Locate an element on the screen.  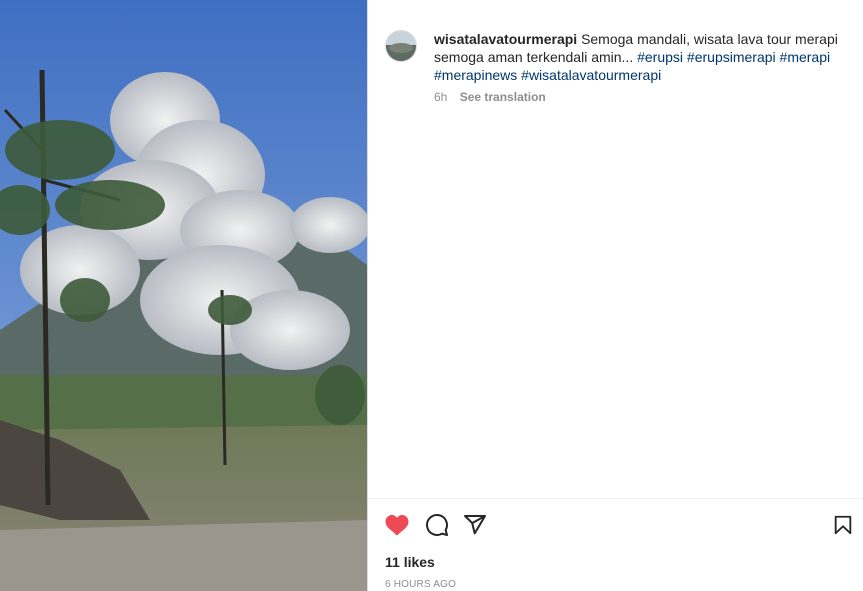
share-button is located at coordinates (475, 525).